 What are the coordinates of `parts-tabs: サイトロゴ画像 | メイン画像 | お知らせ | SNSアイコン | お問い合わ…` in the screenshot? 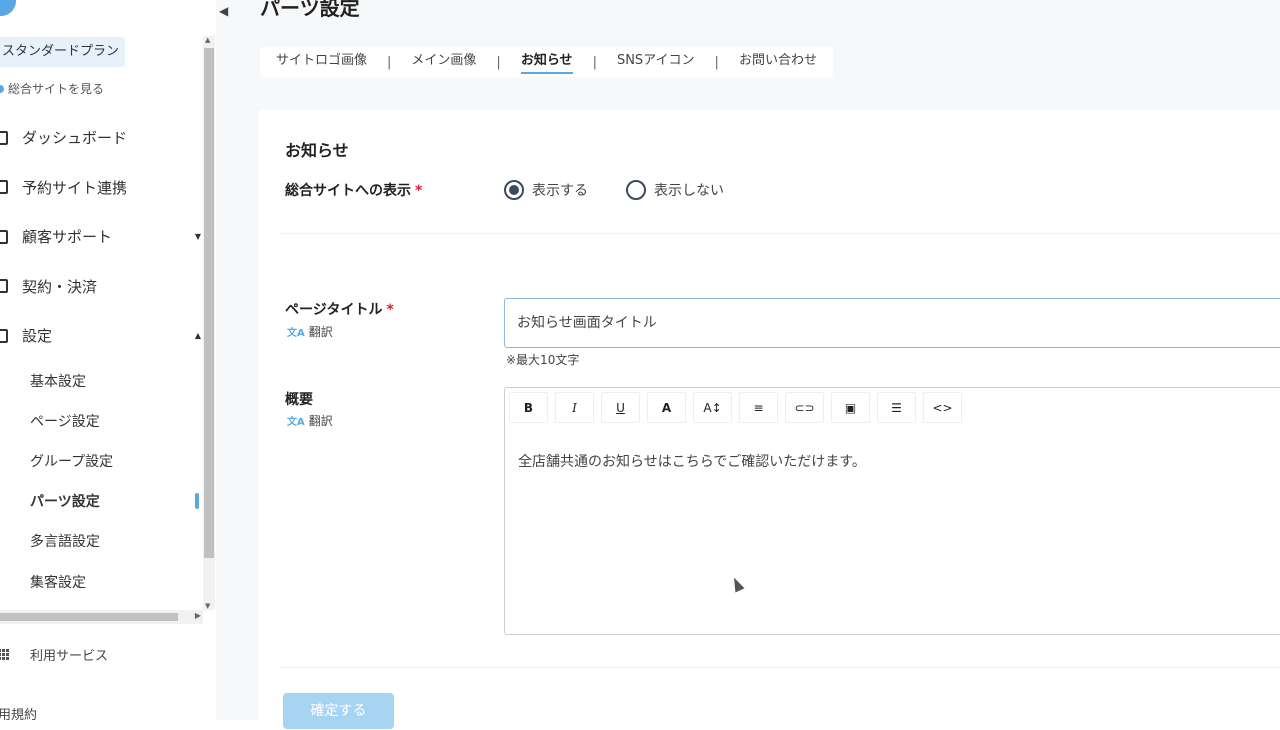 It's located at (546, 62).